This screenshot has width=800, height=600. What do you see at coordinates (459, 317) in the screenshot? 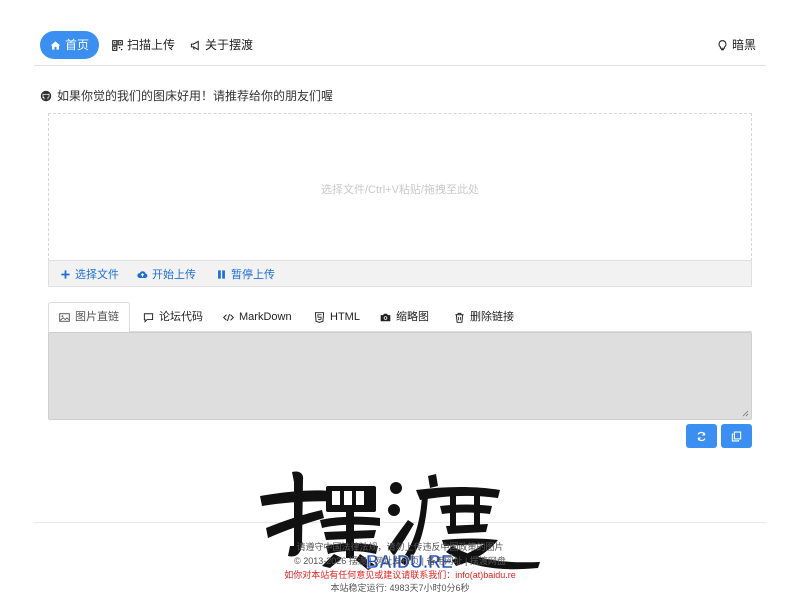
I see `trash-icon` at bounding box center [459, 317].